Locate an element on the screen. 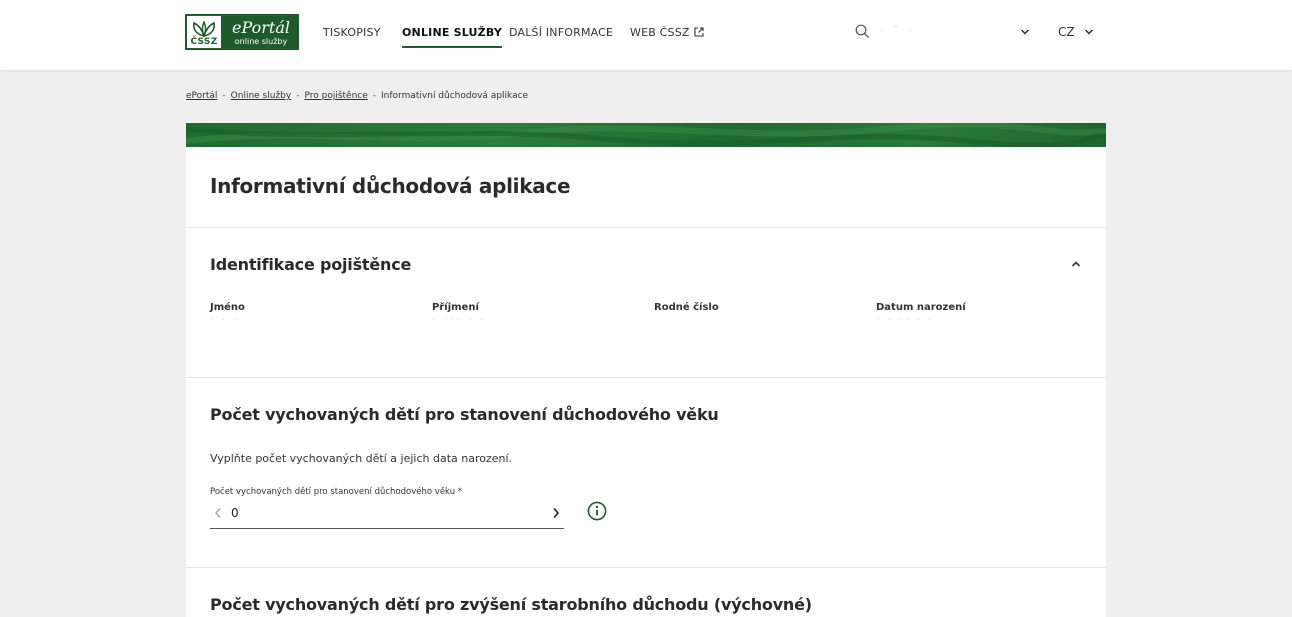 This screenshot has height=617, width=1292. banner-pattern is located at coordinates (646, 135).